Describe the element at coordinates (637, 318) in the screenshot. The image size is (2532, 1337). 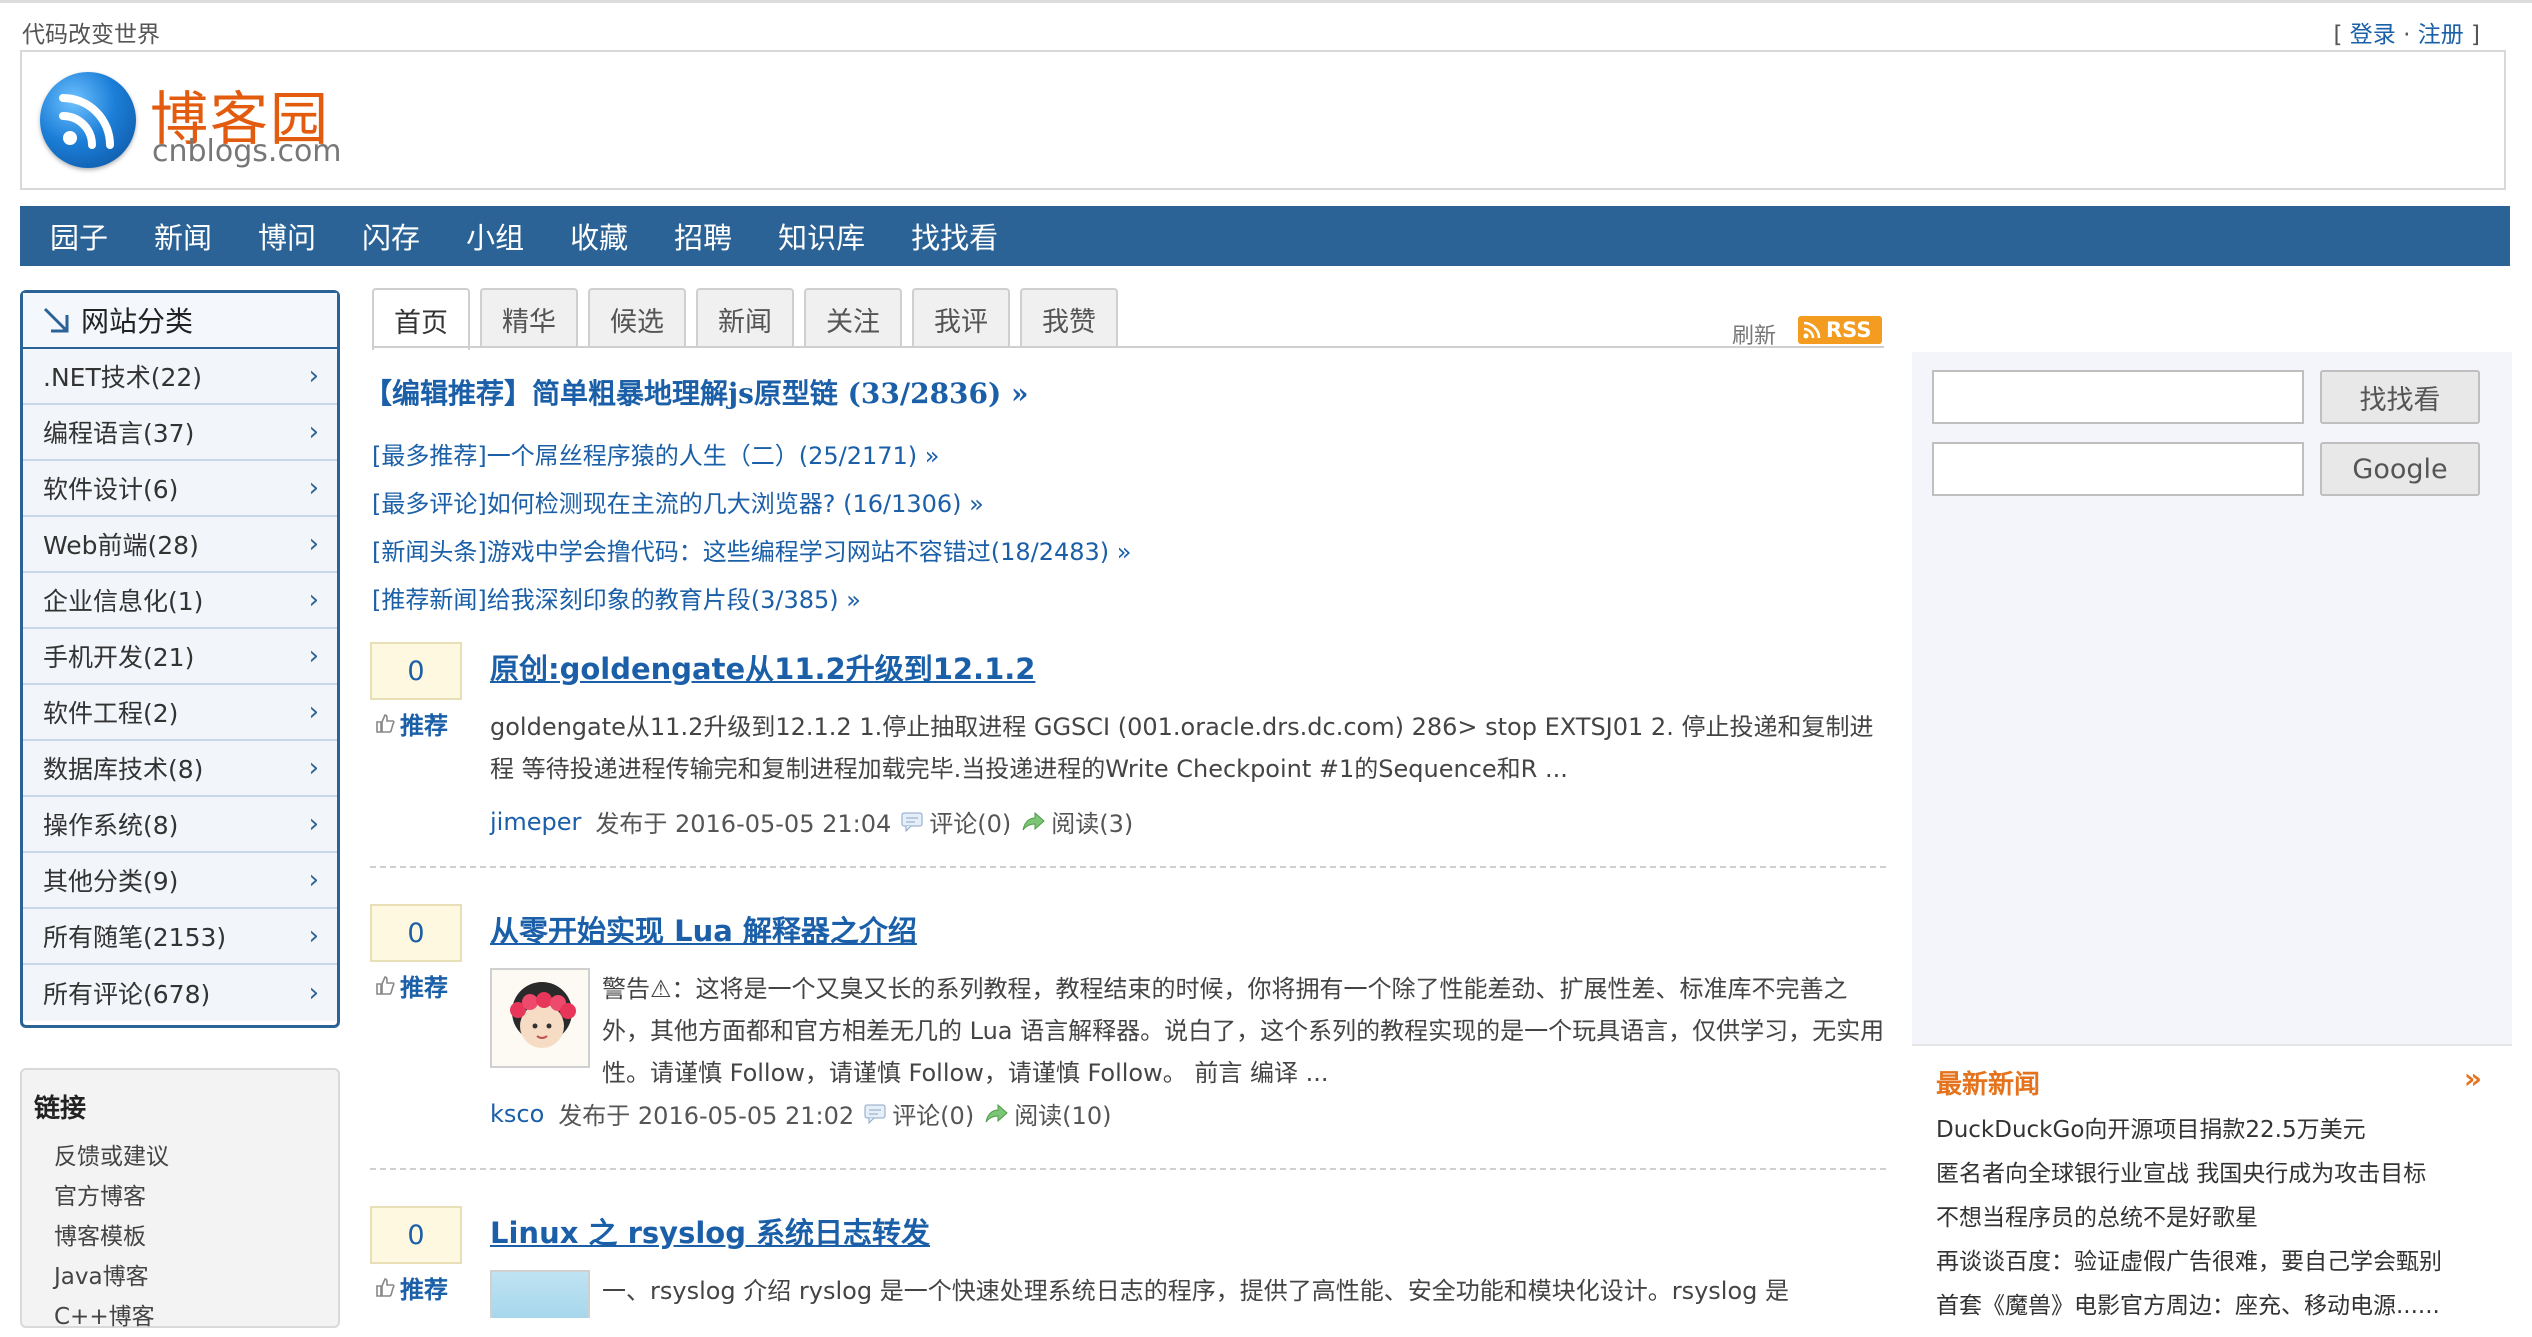
I see `tab-candidates: 候选` at that location.